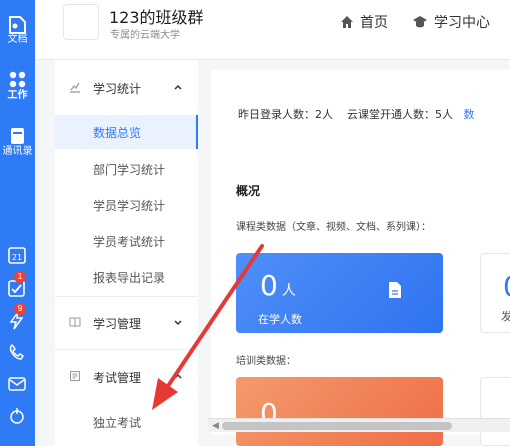 This screenshot has height=446, width=510. Describe the element at coordinates (17, 416) in the screenshot. I see `sync-icon` at that location.